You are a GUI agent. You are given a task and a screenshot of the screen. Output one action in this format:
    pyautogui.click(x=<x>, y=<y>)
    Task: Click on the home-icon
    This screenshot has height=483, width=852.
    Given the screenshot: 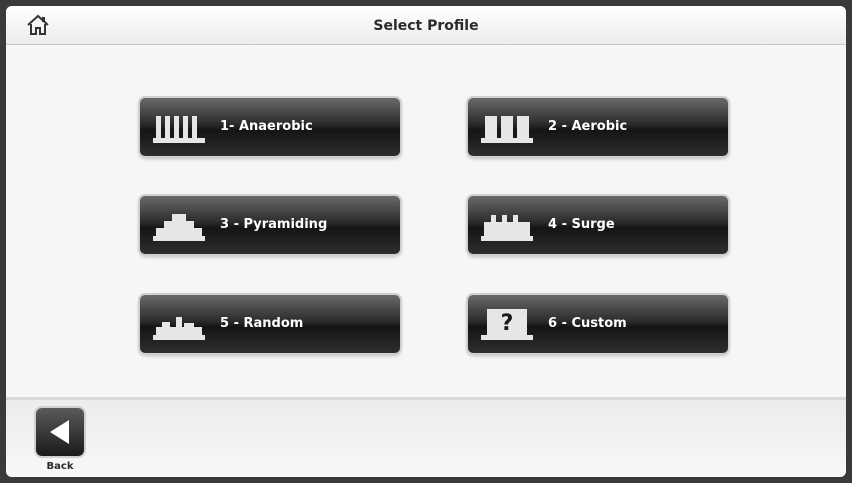 What is the action you would take?
    pyautogui.click(x=38, y=24)
    